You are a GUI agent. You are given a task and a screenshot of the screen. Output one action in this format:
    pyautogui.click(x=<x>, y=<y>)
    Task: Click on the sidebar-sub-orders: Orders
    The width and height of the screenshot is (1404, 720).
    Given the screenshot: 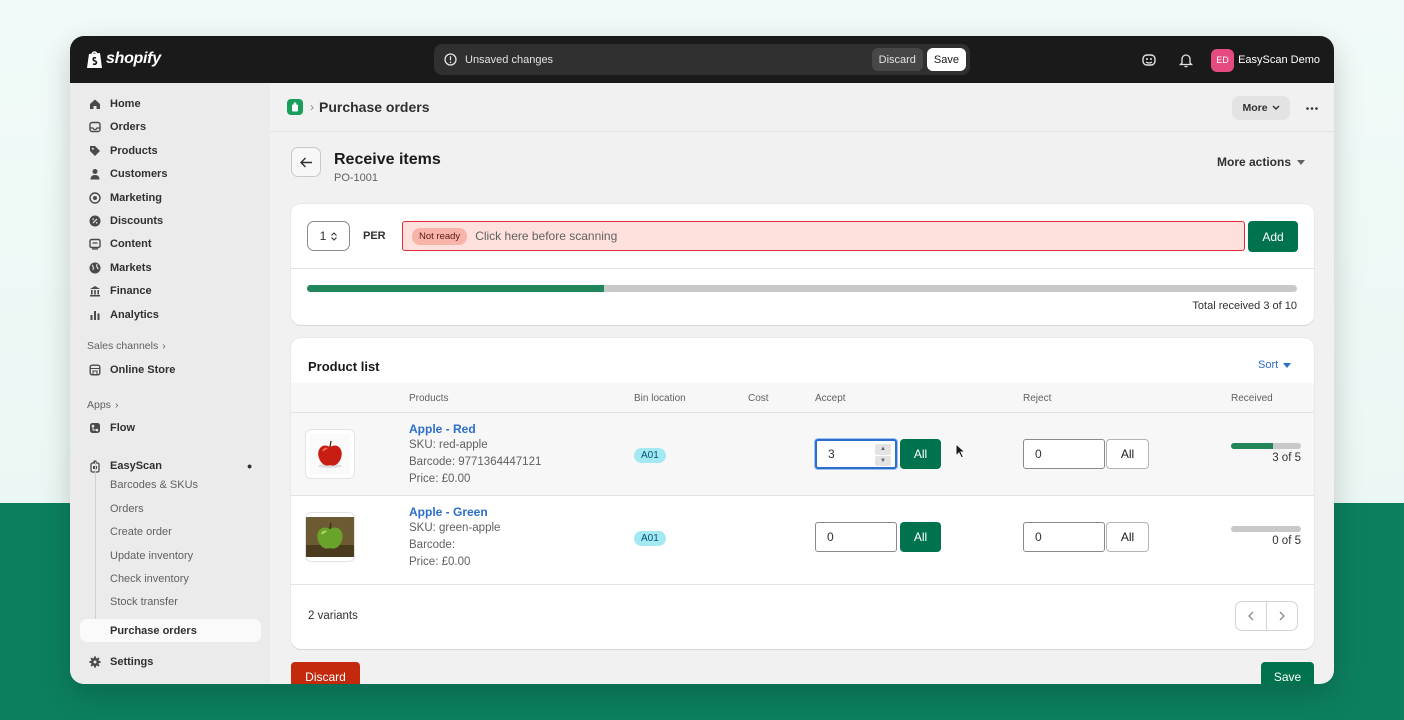 What is the action you would take?
    pyautogui.click(x=127, y=509)
    